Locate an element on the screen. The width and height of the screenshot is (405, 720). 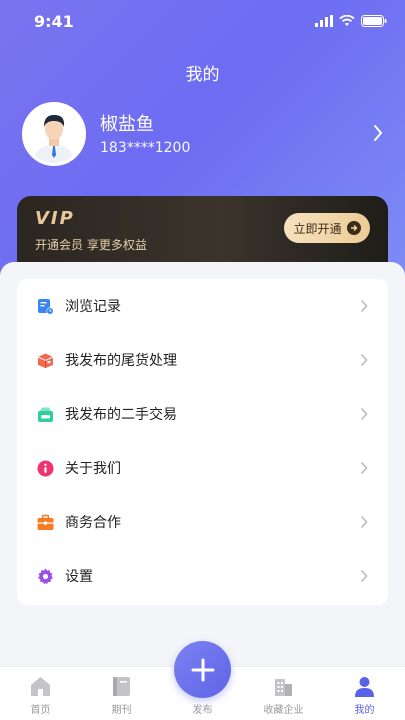
menu-item-label: 我发布的尾货处理 is located at coordinates (121, 361).